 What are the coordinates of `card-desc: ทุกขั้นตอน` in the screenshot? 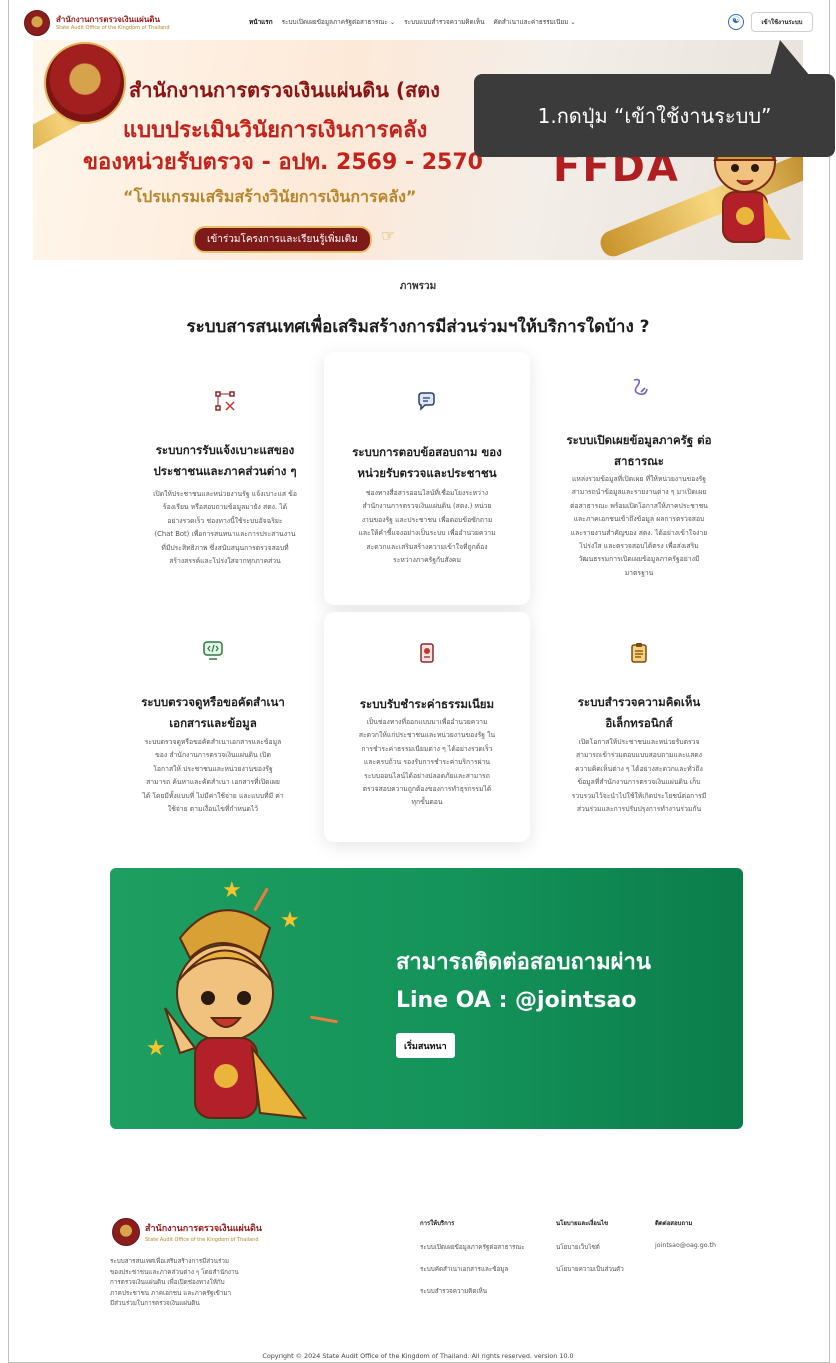 It's located at (427, 802).